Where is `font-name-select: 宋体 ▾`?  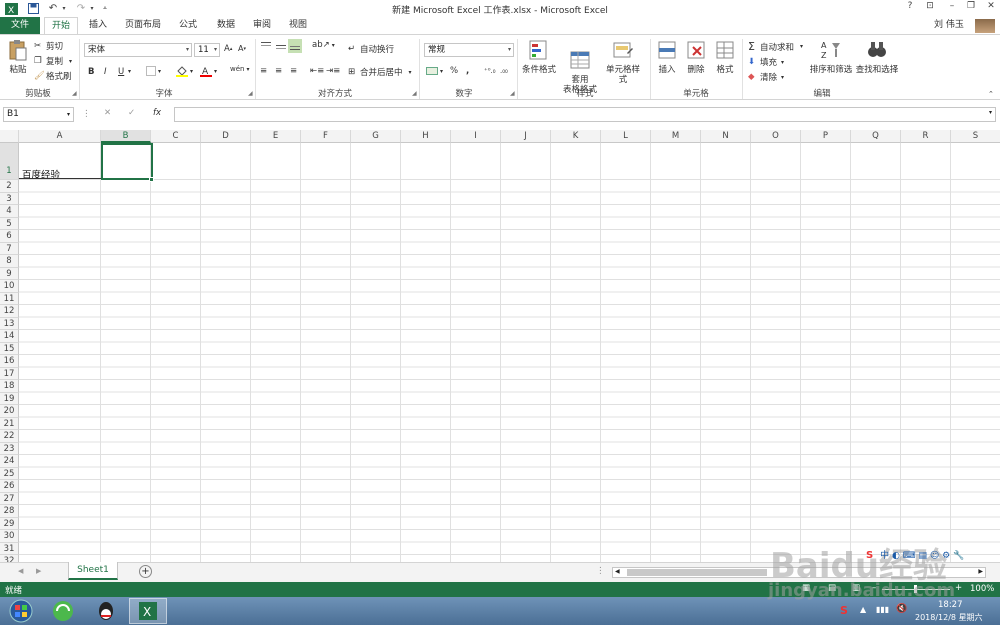 font-name-select: 宋体 ▾ is located at coordinates (138, 50).